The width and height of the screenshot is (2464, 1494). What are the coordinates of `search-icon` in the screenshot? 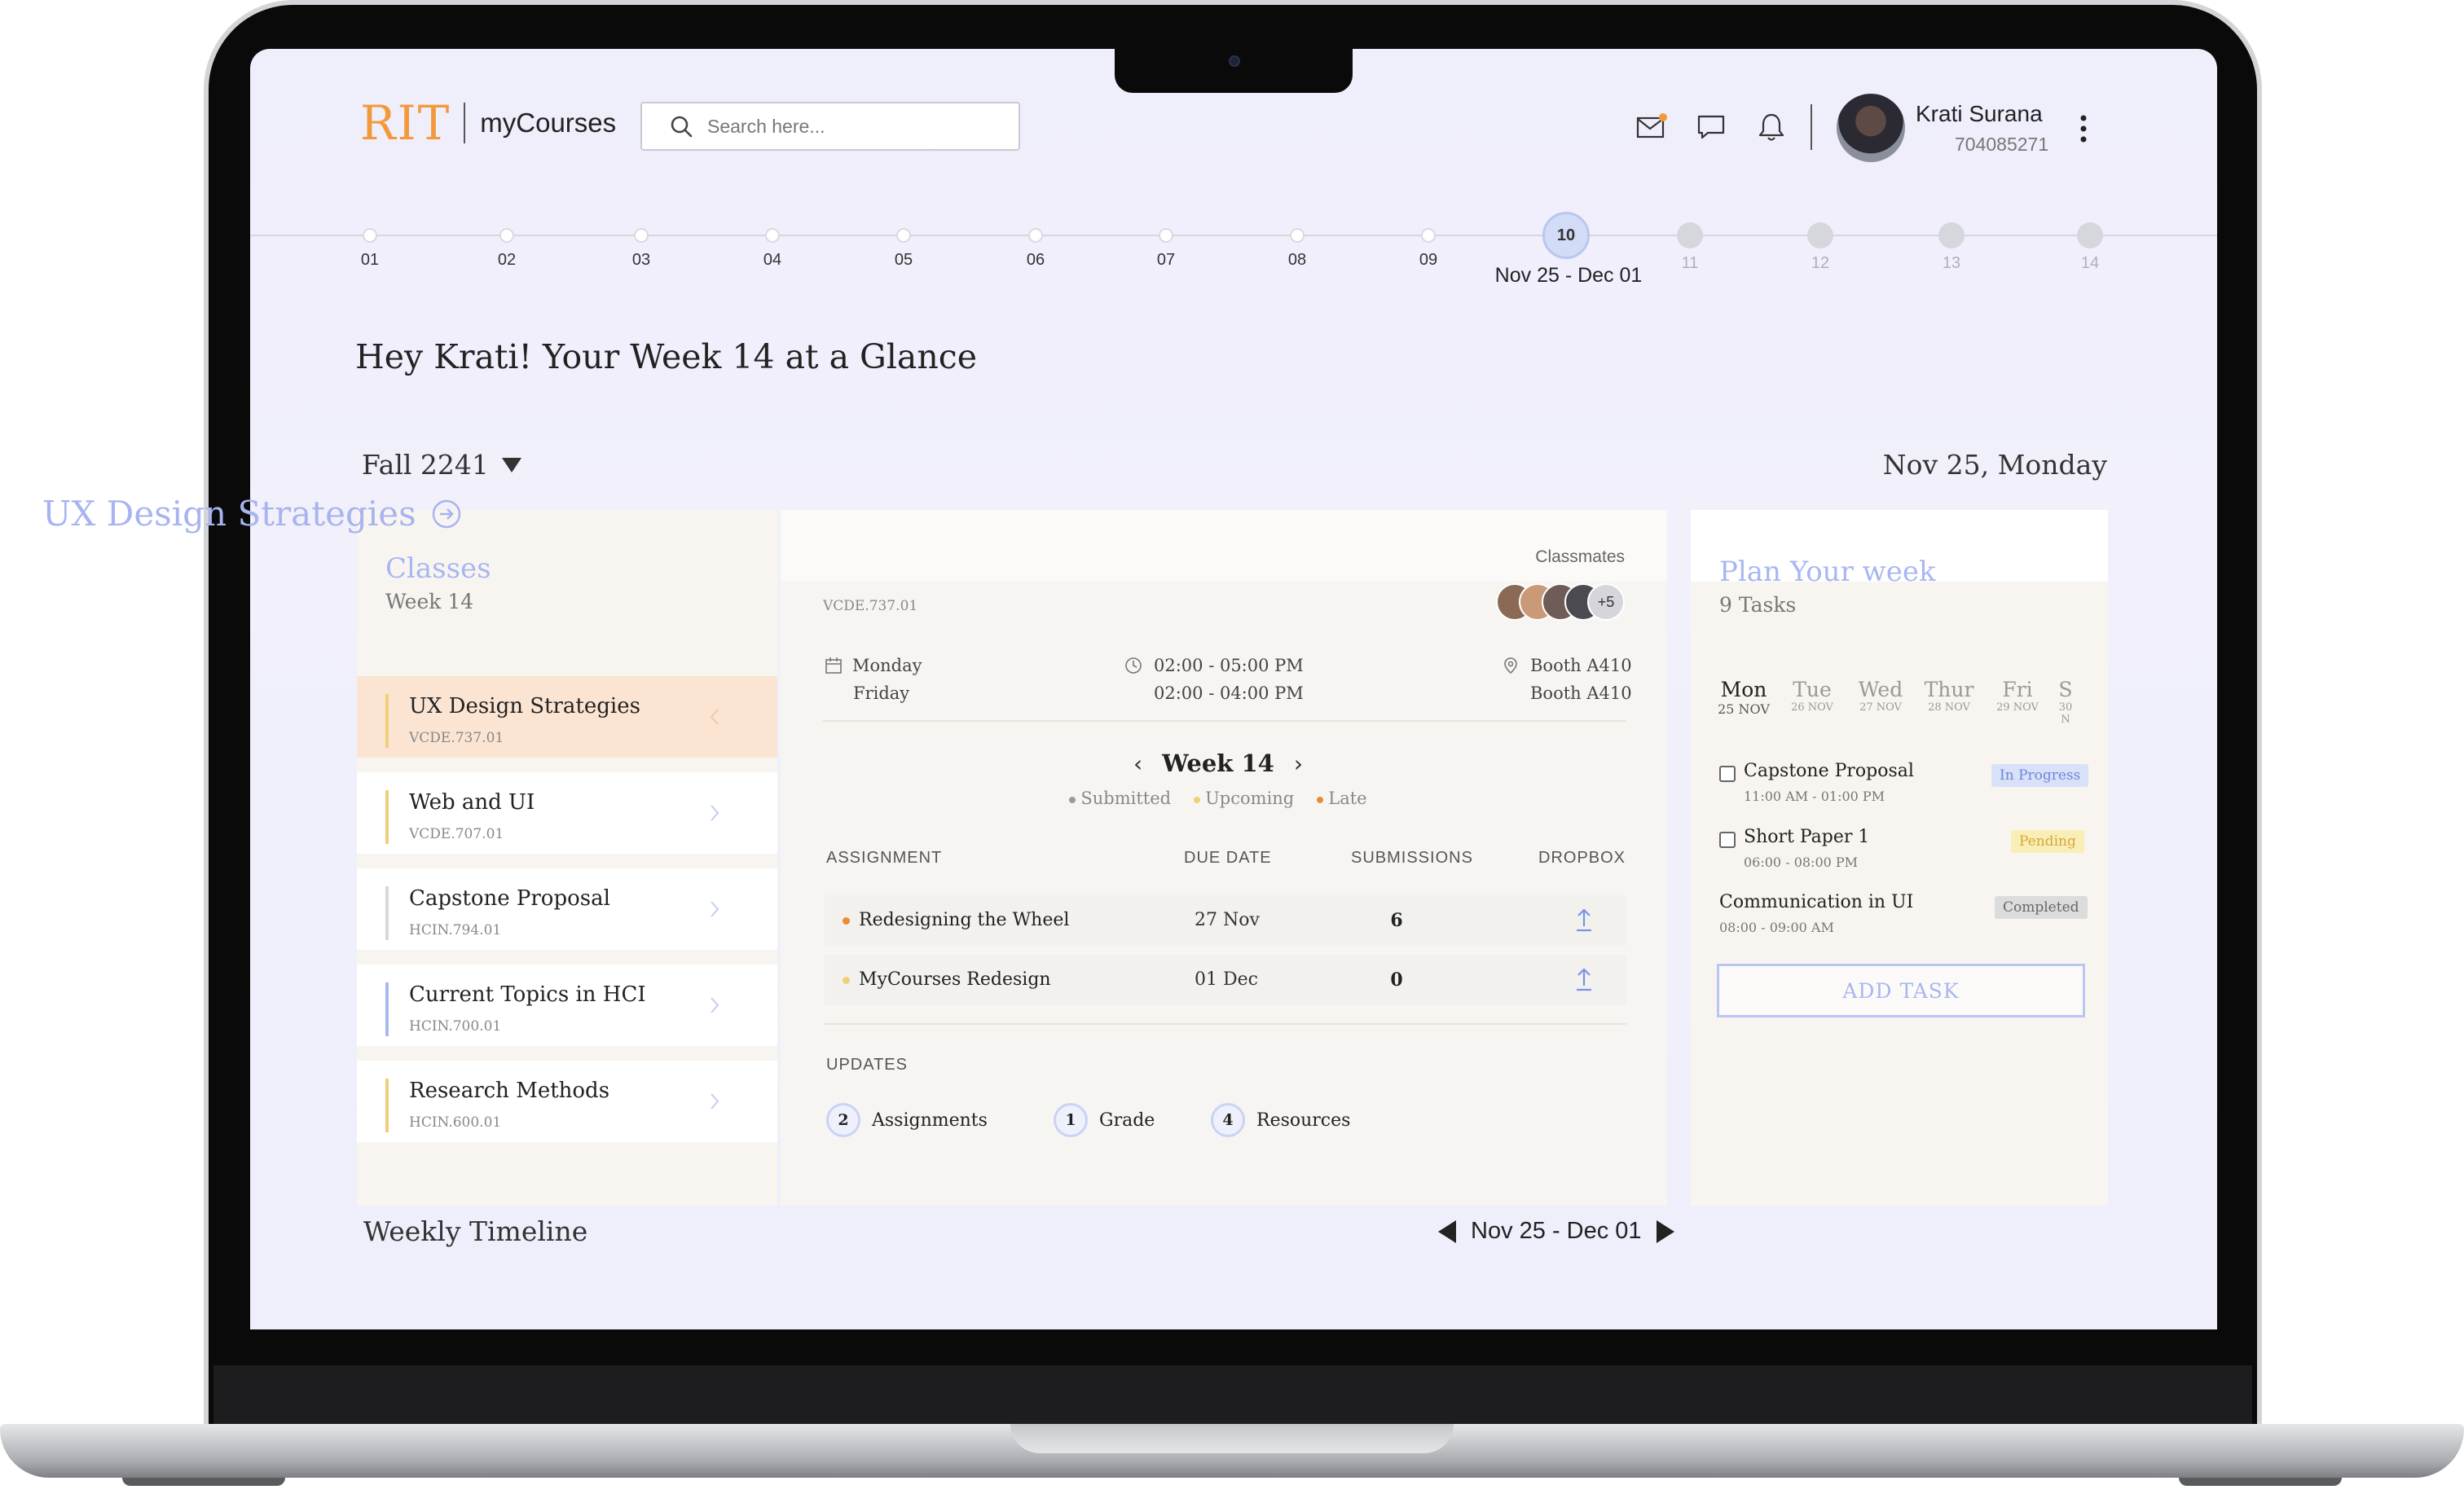 It's located at (682, 127).